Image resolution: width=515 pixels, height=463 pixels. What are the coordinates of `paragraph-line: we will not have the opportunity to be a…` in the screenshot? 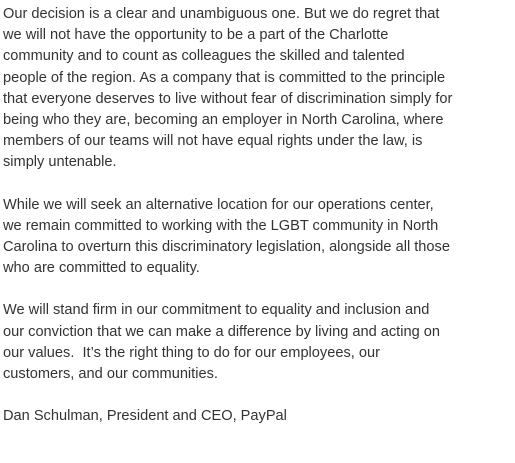 It's located at (196, 35).